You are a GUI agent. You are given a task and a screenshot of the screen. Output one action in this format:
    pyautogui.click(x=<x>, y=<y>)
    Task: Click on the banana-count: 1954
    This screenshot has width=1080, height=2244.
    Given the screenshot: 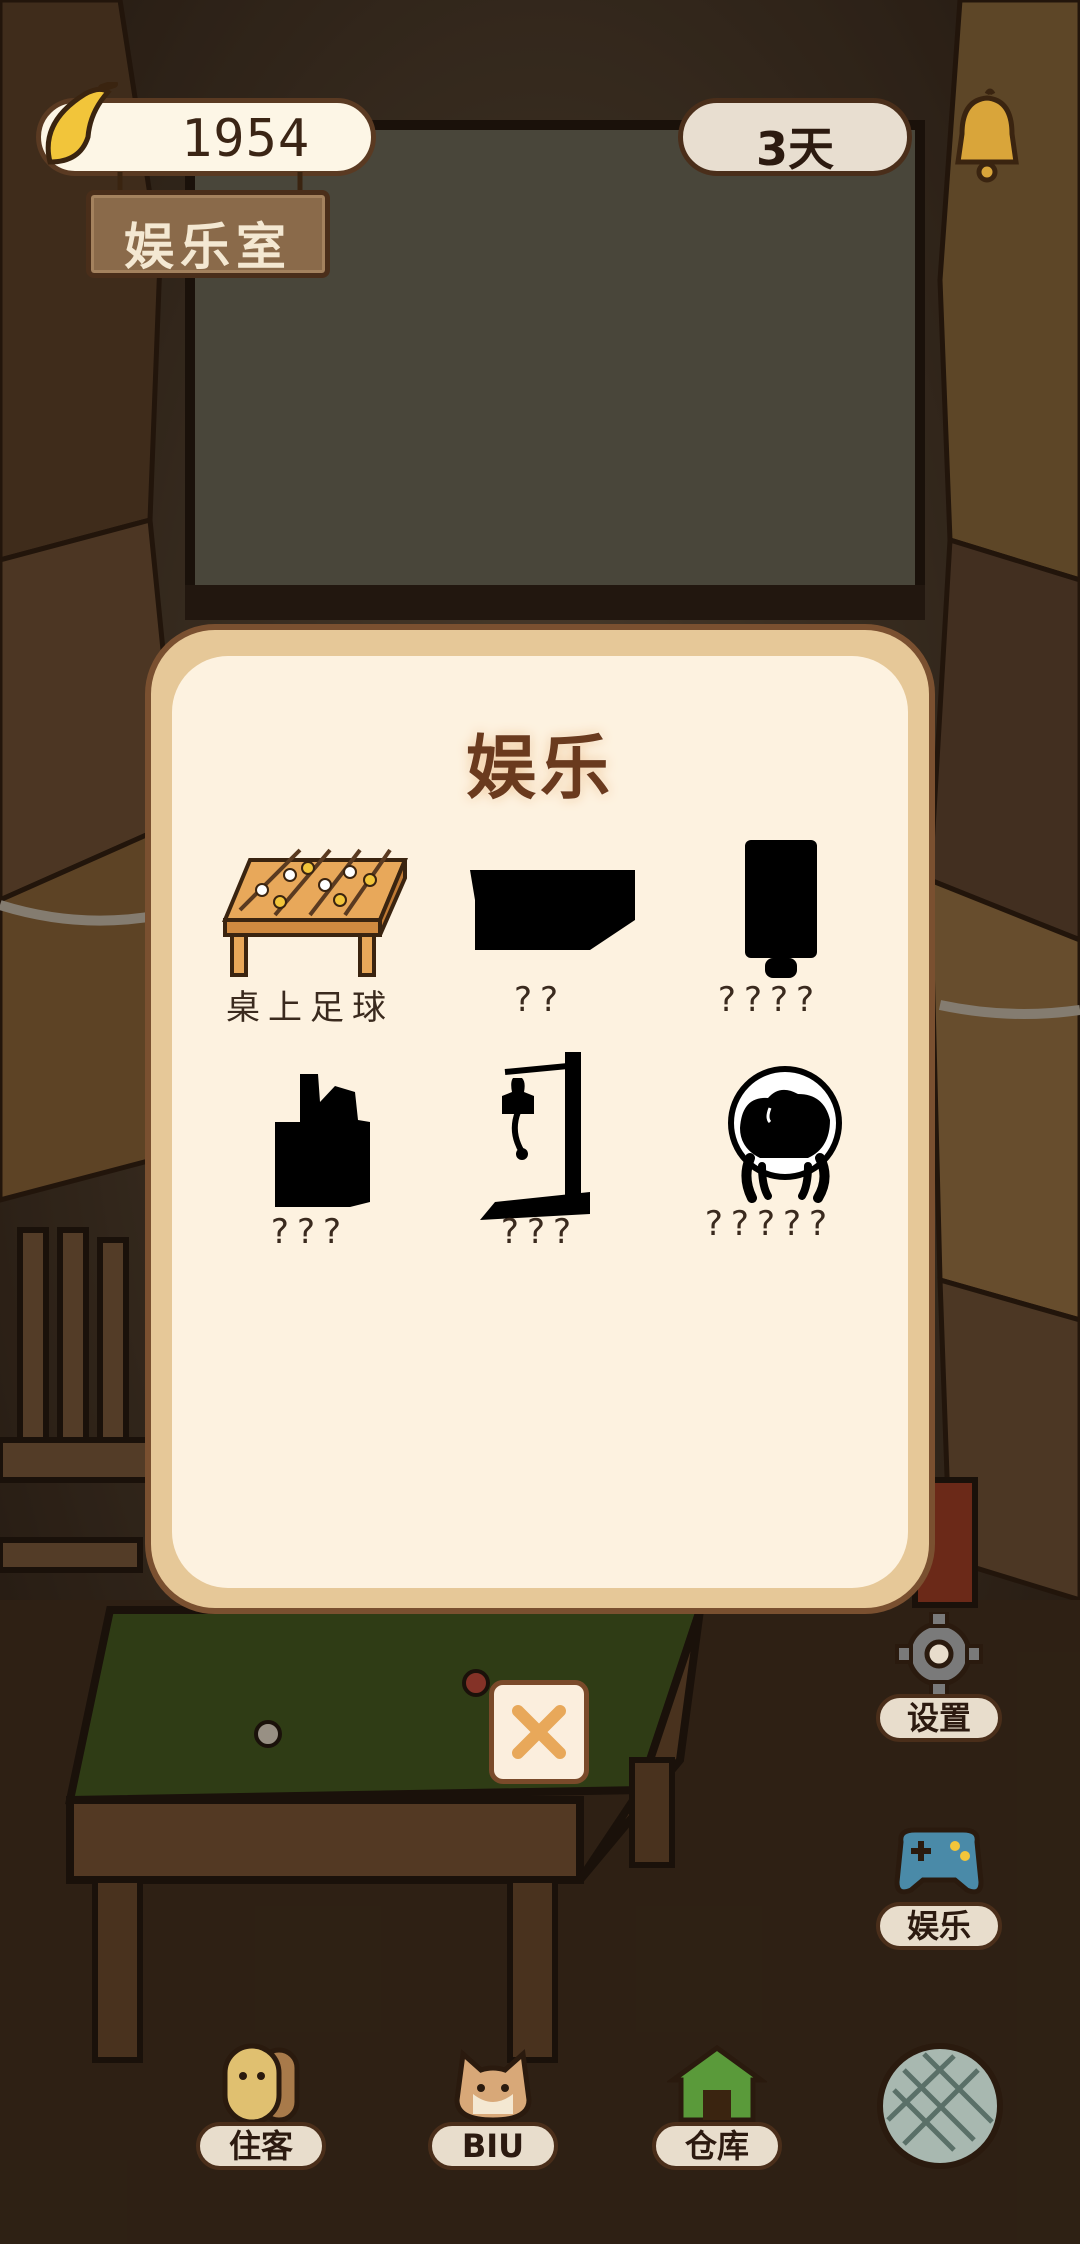 What is the action you would take?
    pyautogui.click(x=246, y=139)
    